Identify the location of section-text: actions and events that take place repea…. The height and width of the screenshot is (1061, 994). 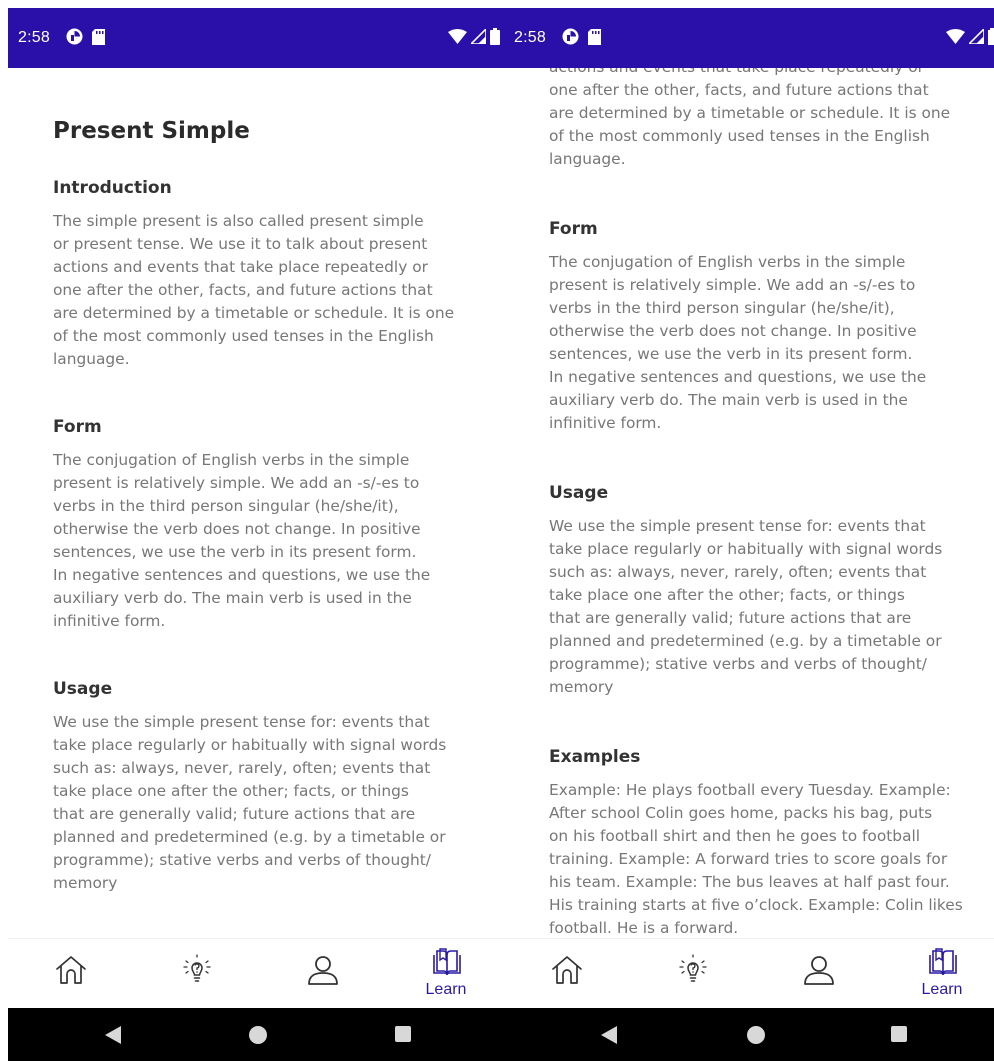
(750, 118).